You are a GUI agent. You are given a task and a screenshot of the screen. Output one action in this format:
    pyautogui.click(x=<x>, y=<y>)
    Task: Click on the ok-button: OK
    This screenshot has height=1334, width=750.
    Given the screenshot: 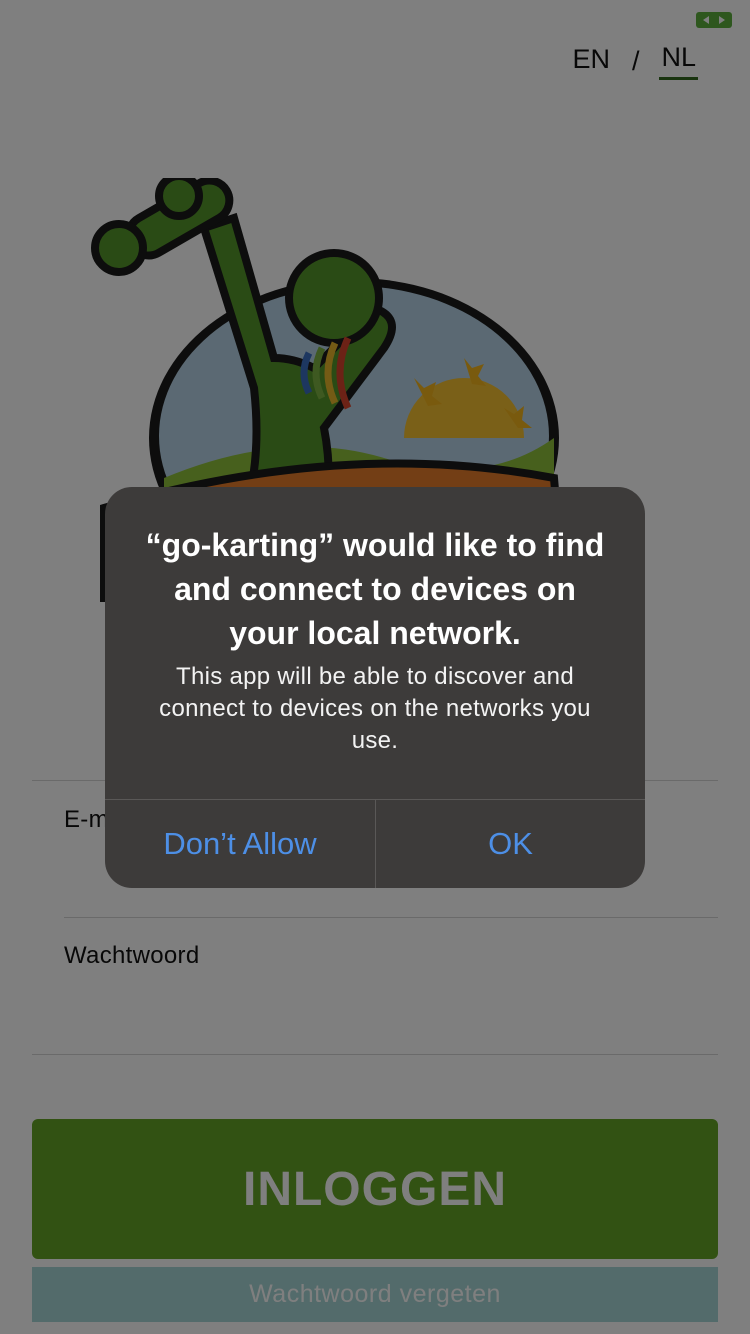 What is the action you would take?
    pyautogui.click(x=510, y=844)
    